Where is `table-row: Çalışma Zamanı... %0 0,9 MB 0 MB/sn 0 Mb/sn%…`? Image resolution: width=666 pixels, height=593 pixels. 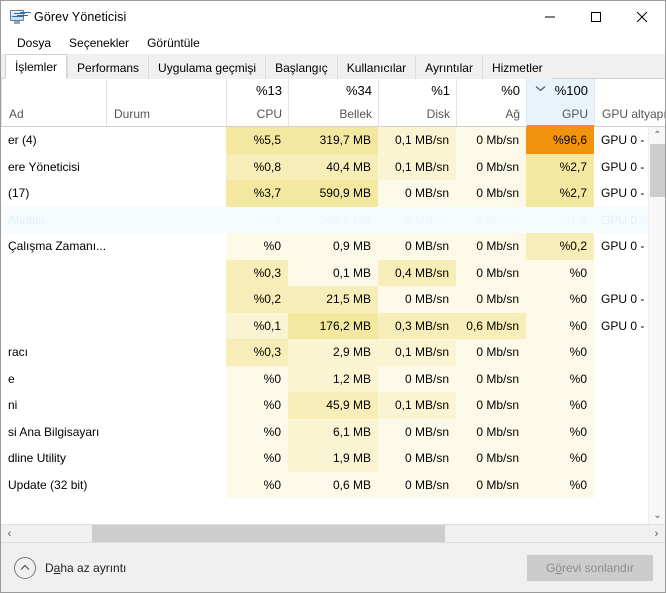 table-row: Çalışma Zamanı... %0 0,9 MB 0 MB/sn 0 Mb/sn%… is located at coordinates (333, 246).